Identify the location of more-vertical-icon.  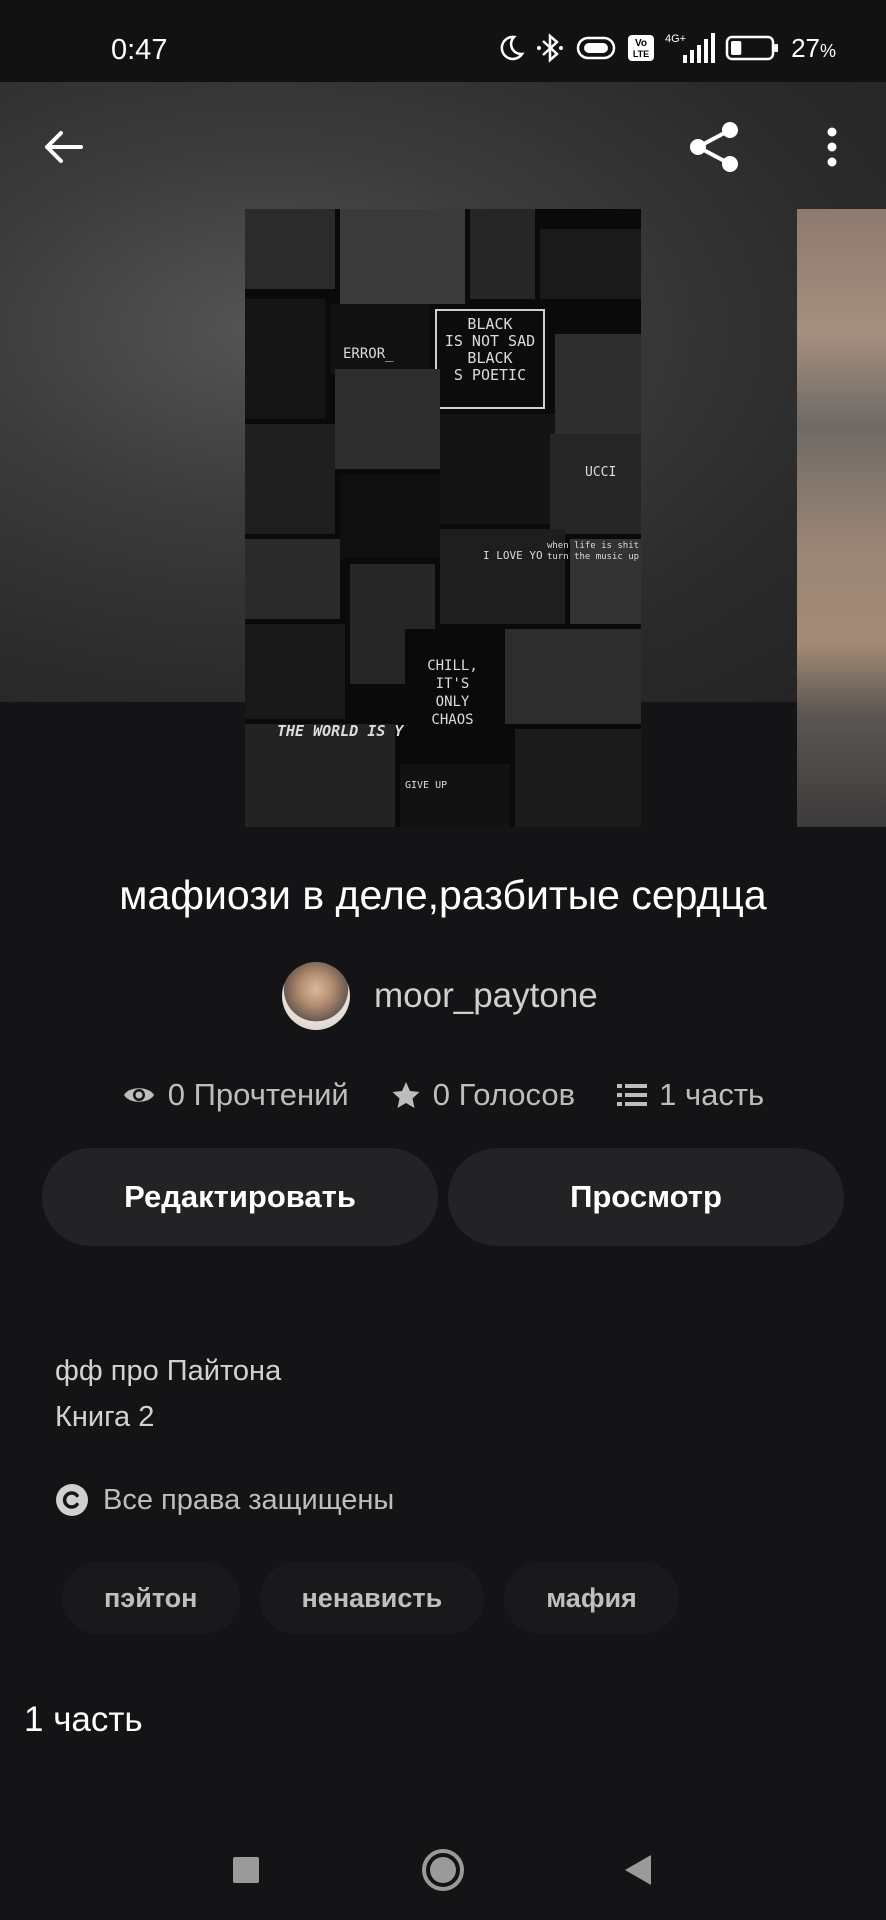
(832, 147).